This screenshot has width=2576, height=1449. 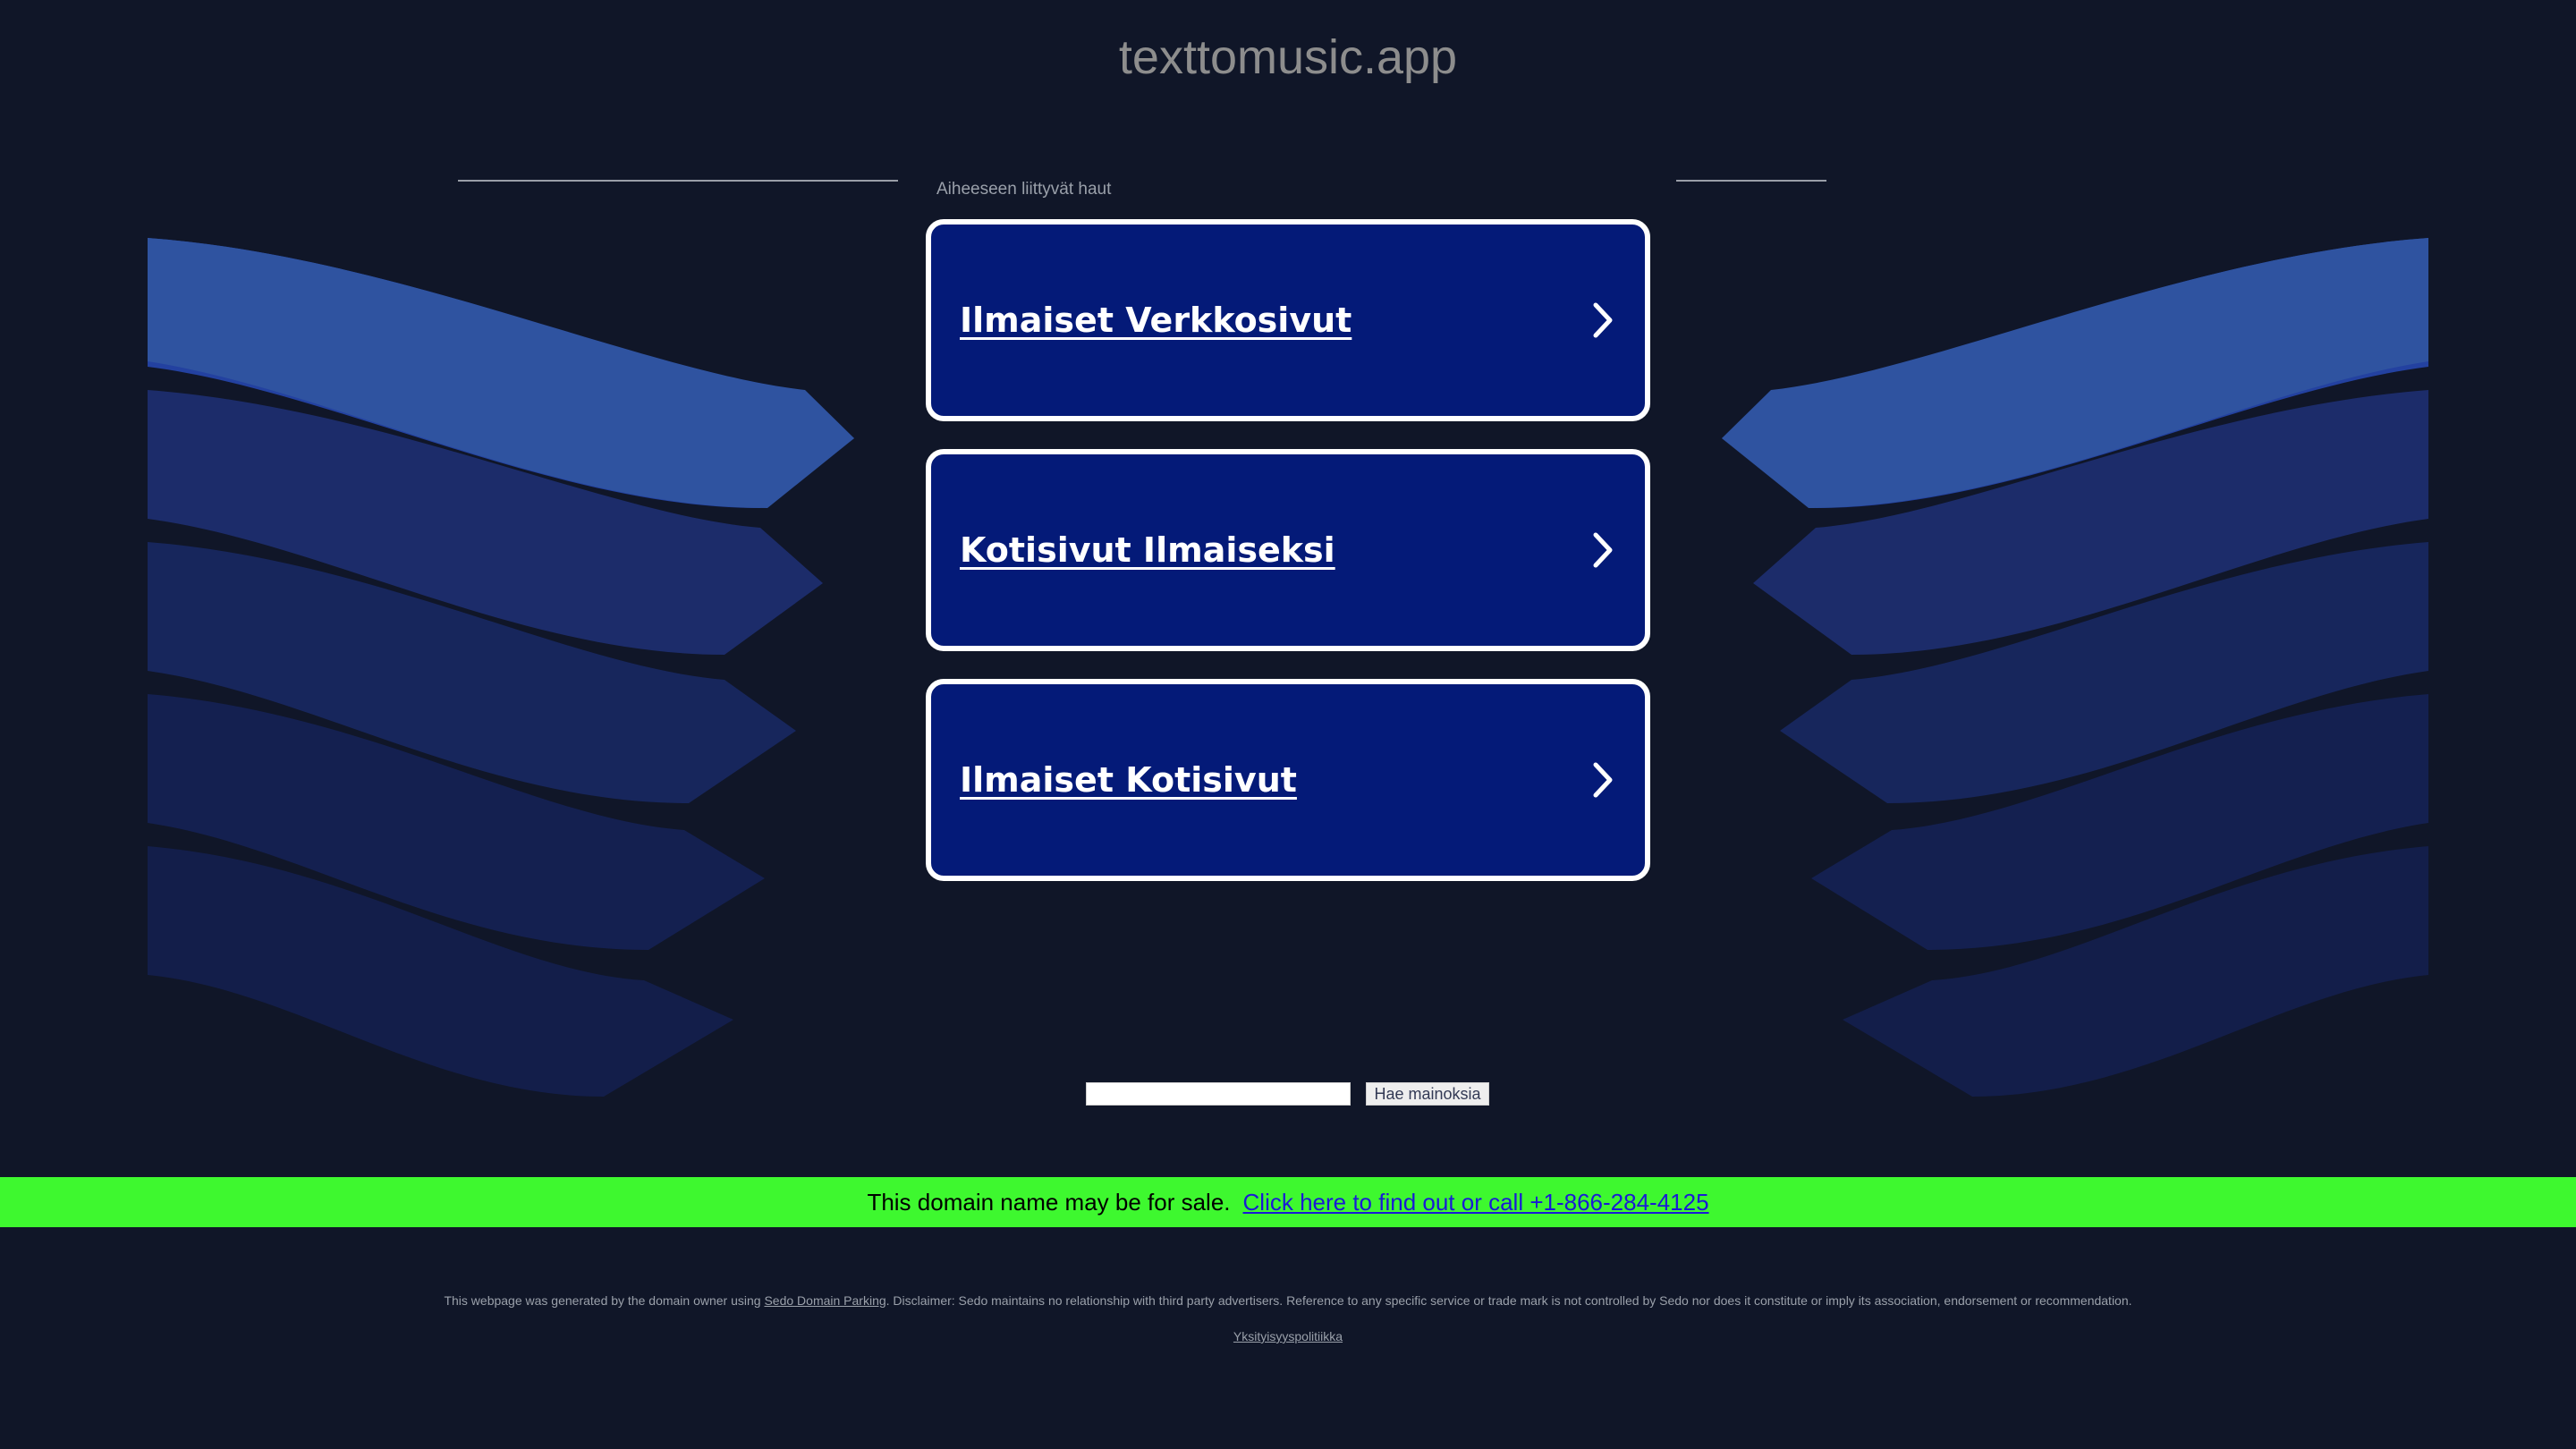 What do you see at coordinates (1288, 57) in the screenshot?
I see `site-title: texttomusic.app` at bounding box center [1288, 57].